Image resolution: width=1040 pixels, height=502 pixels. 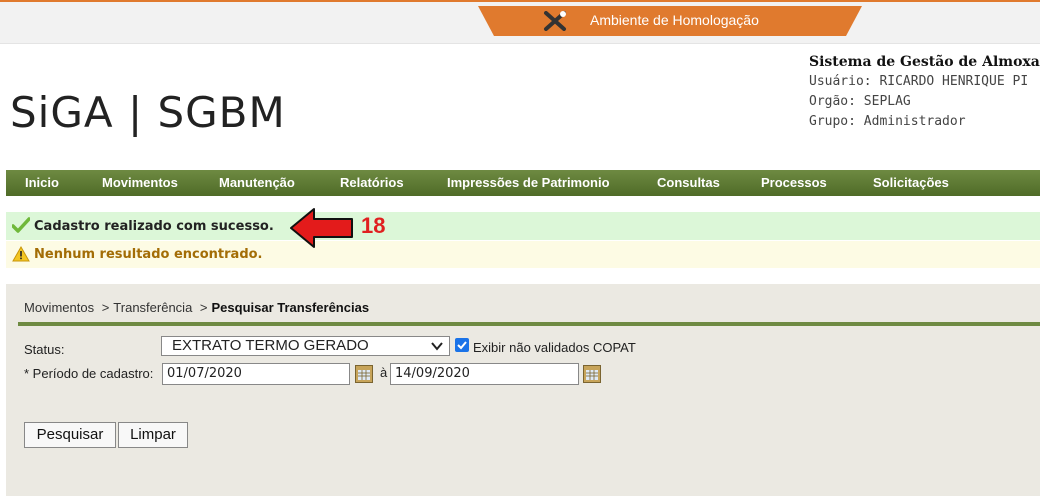 What do you see at coordinates (372, 182) in the screenshot?
I see `menu-item-relatorios: Relatórios` at bounding box center [372, 182].